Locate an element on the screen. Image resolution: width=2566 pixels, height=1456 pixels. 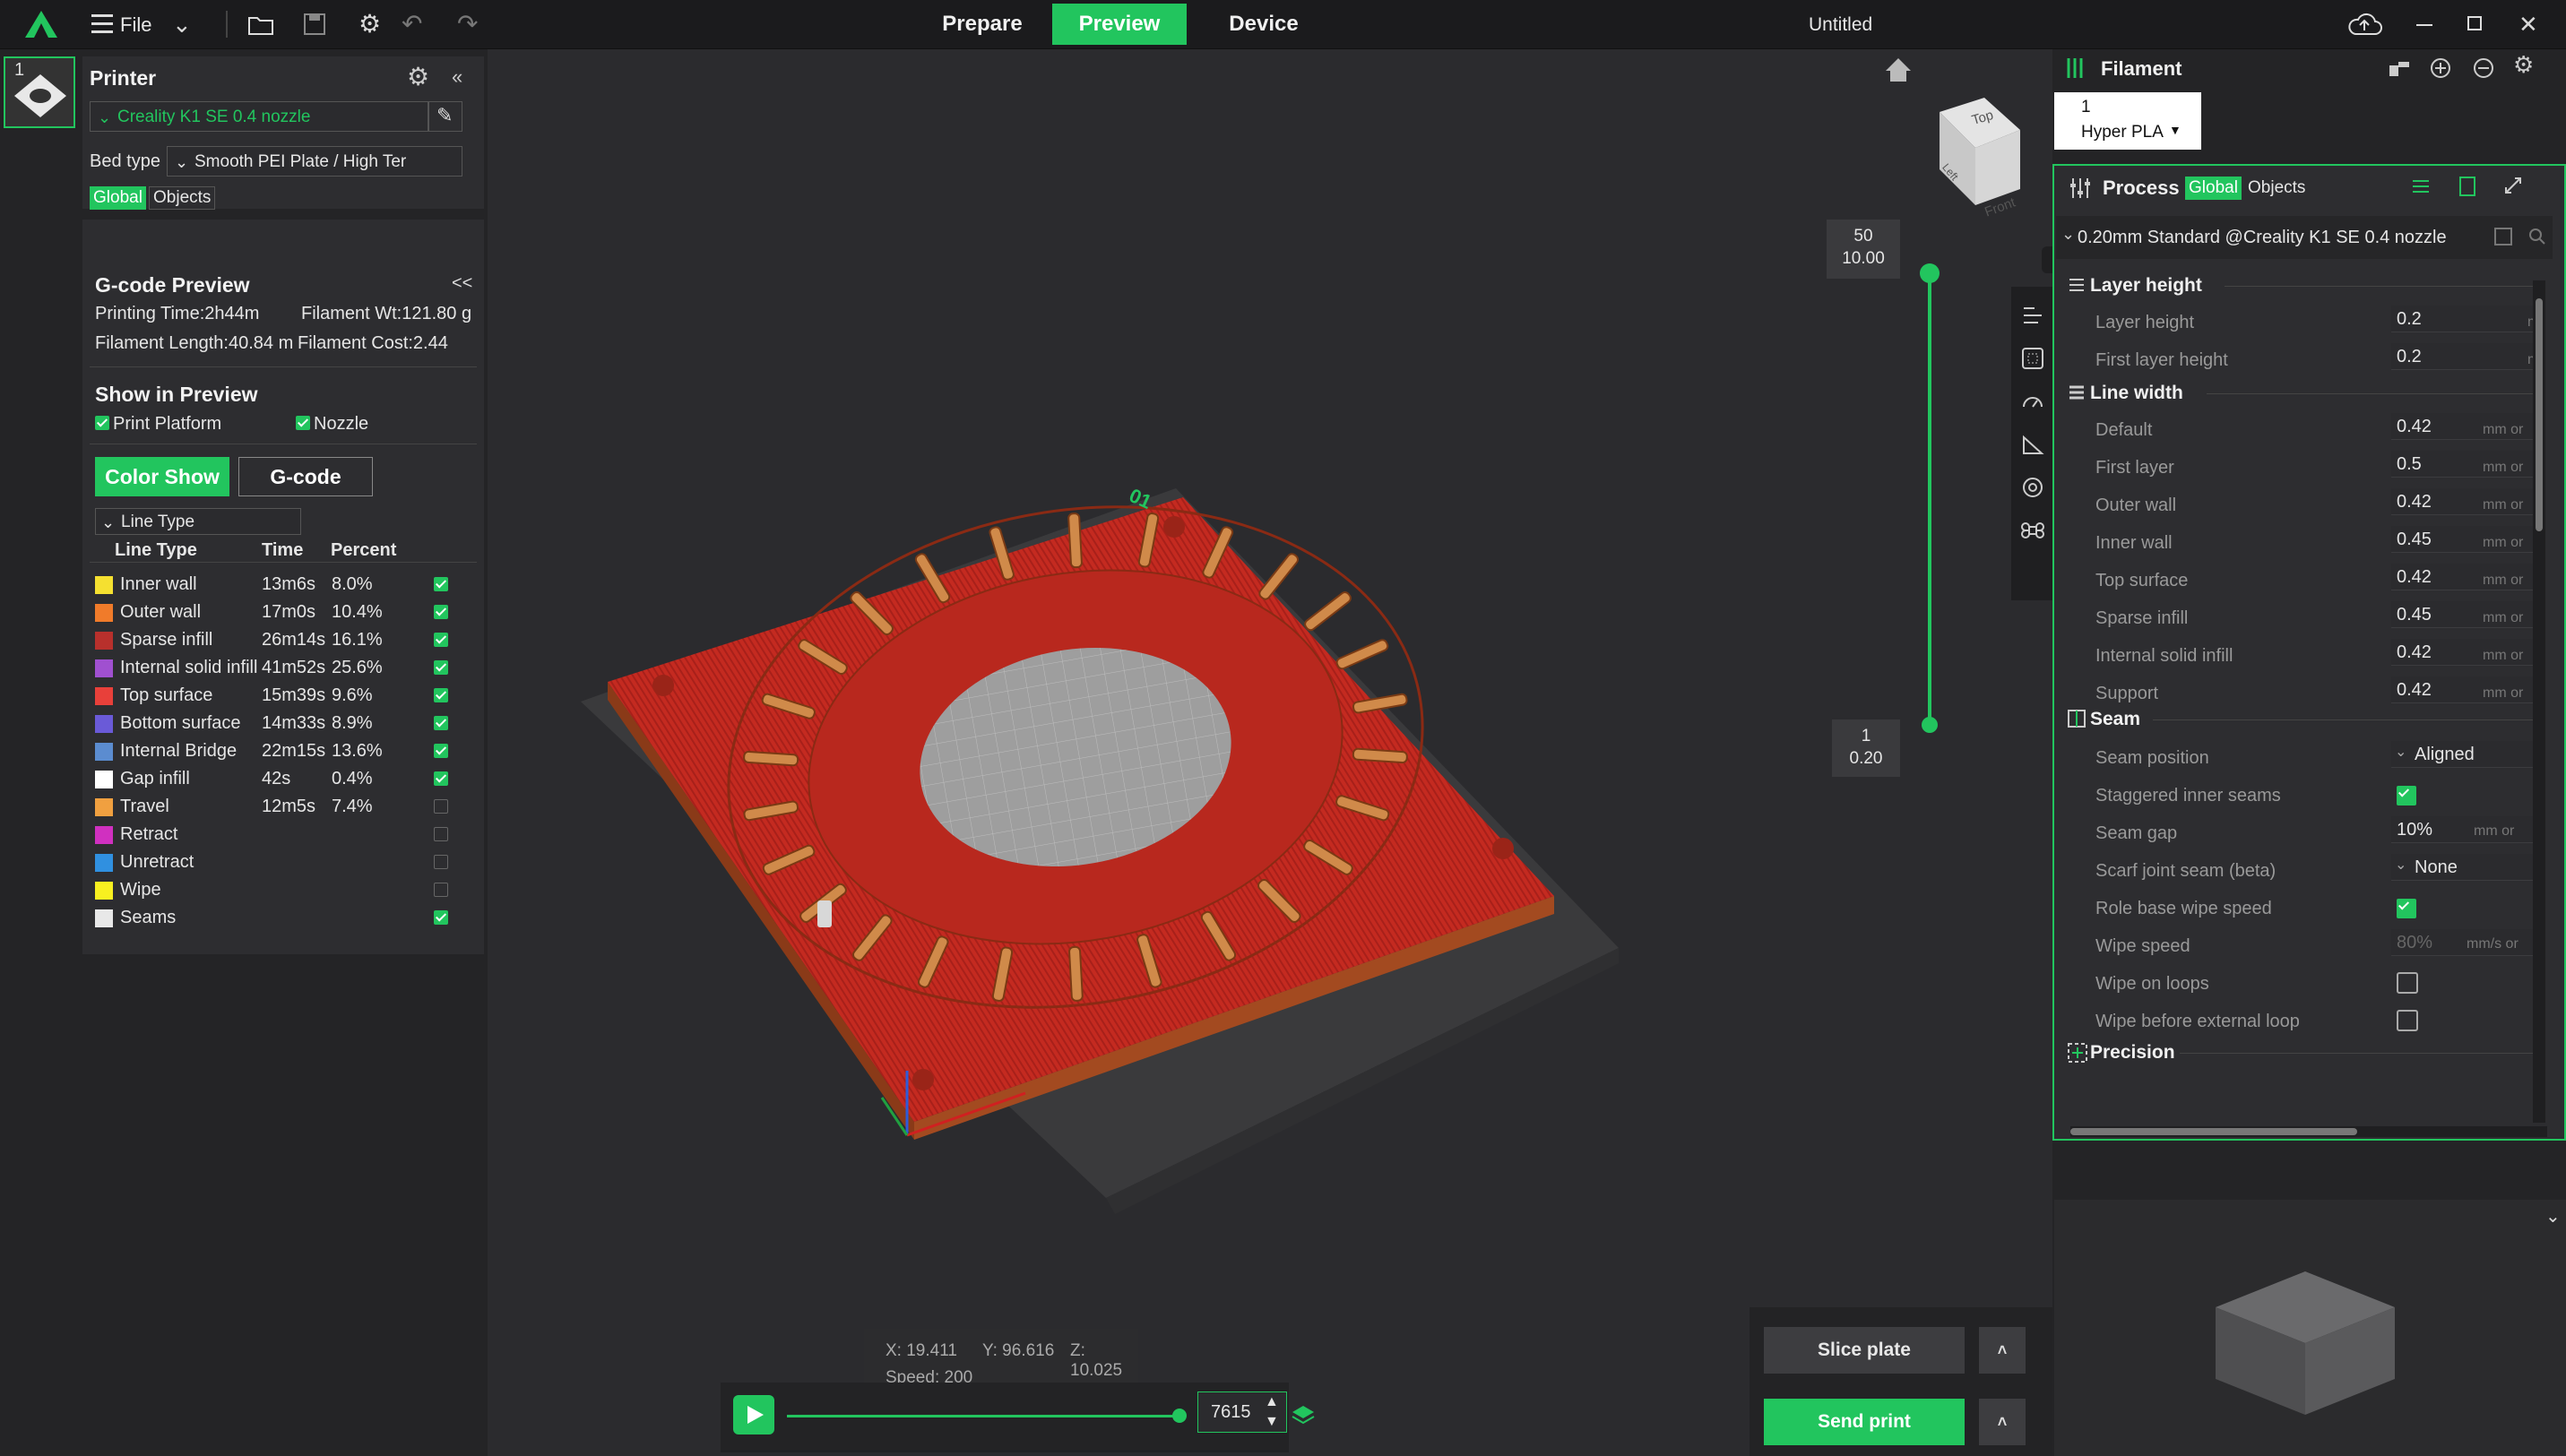
vertical-scrollbar is located at coordinates (2539, 701).